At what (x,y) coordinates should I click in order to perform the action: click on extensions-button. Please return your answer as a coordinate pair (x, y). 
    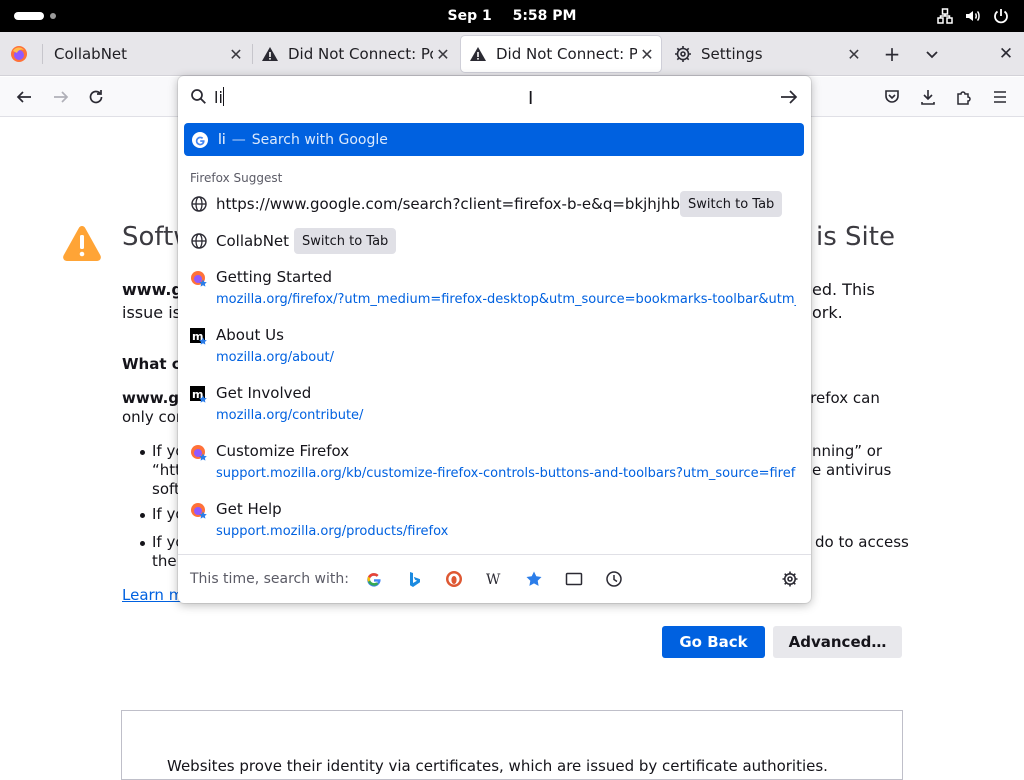
    Looking at the image, I should click on (964, 97).